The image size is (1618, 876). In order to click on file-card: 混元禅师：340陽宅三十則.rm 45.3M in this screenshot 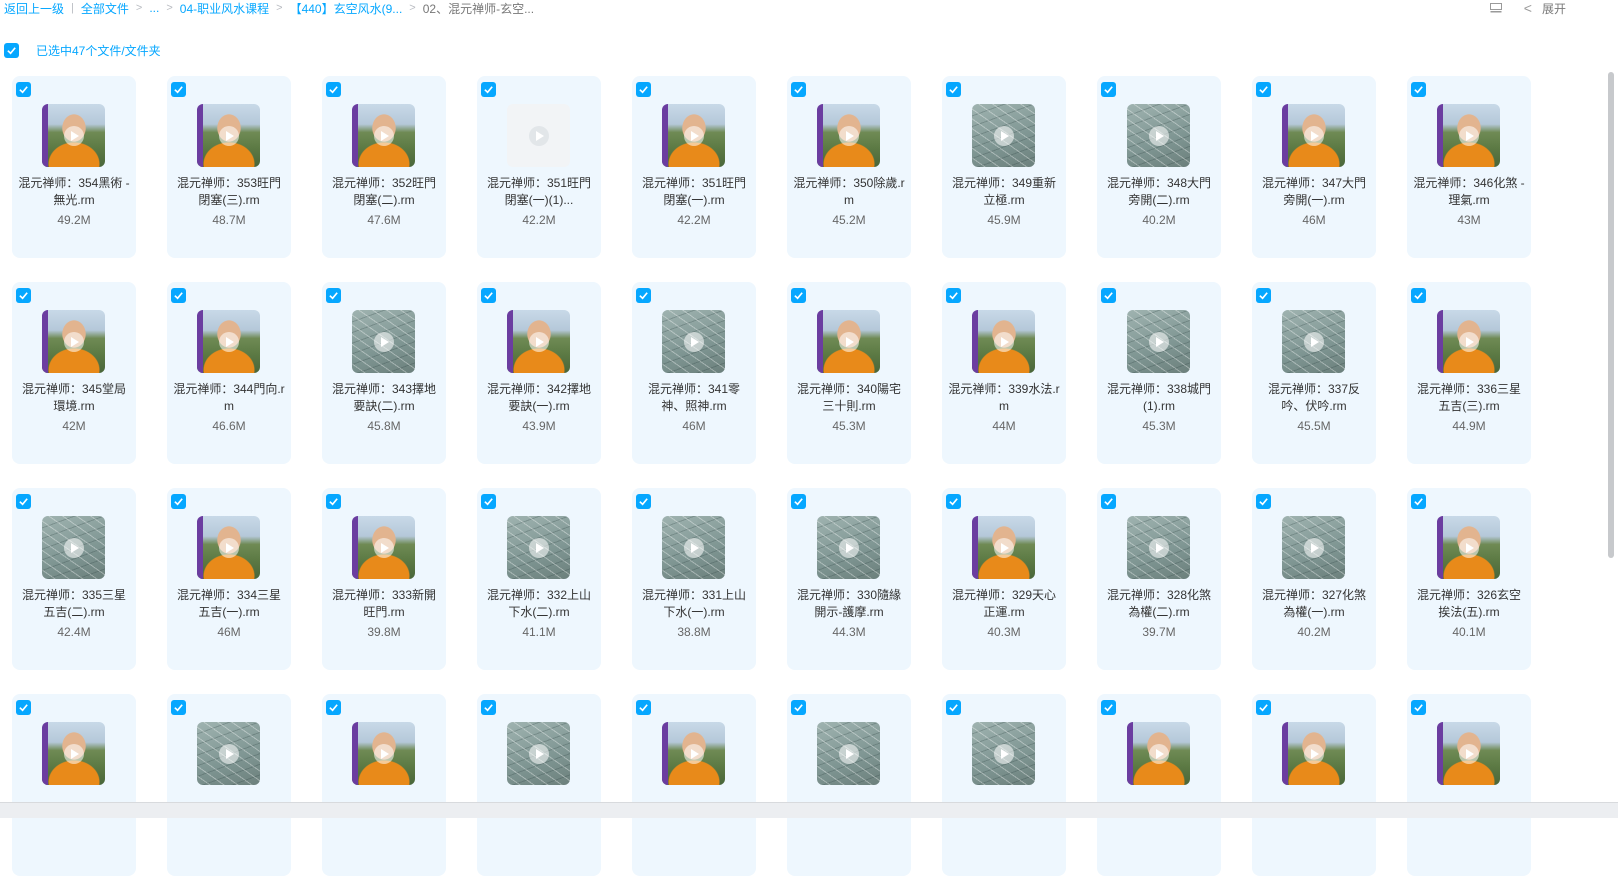, I will do `click(849, 373)`.